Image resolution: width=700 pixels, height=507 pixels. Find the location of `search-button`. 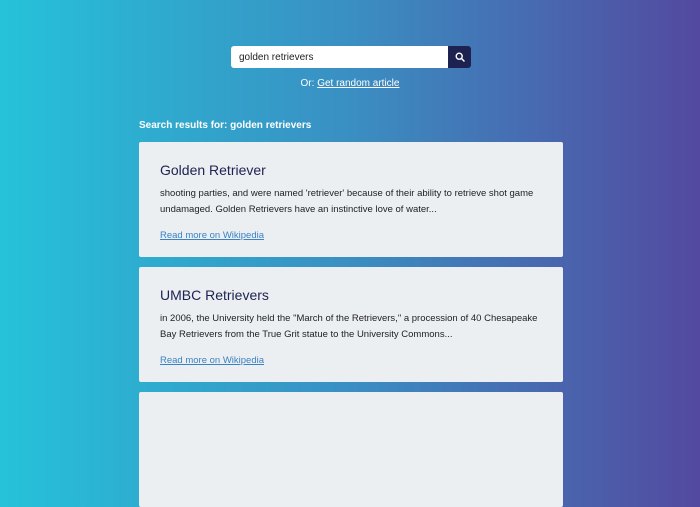

search-button is located at coordinates (459, 57).